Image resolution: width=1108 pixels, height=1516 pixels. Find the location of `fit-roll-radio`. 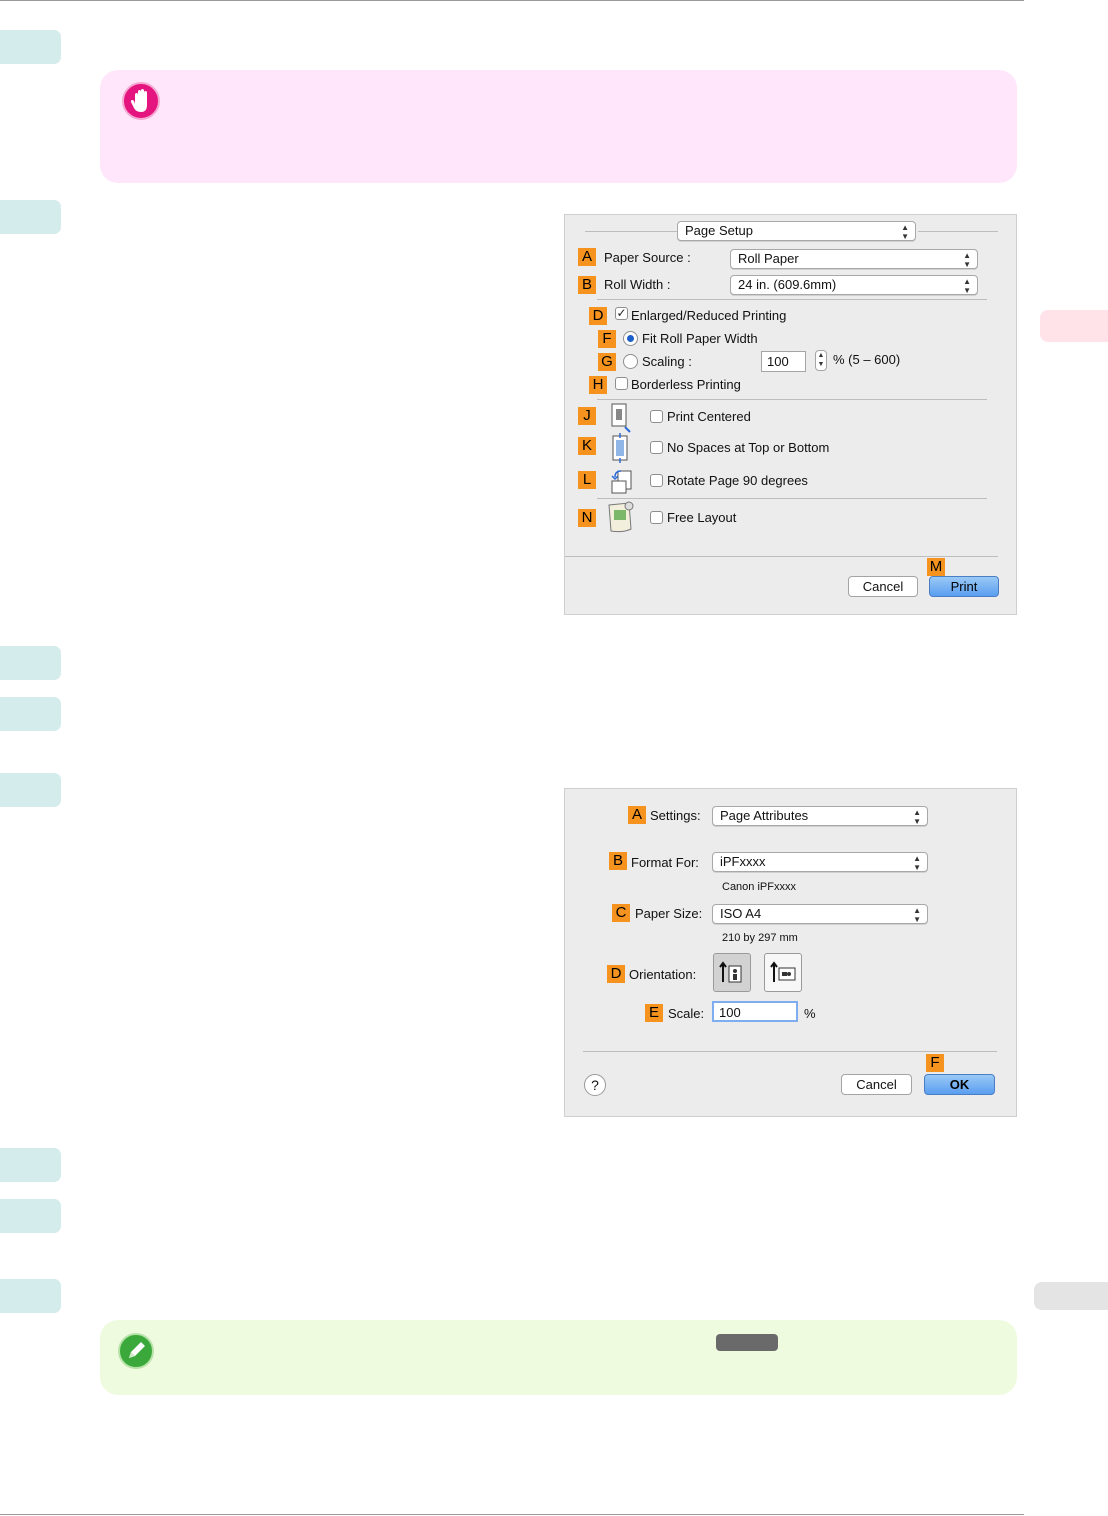

fit-roll-radio is located at coordinates (630, 338).